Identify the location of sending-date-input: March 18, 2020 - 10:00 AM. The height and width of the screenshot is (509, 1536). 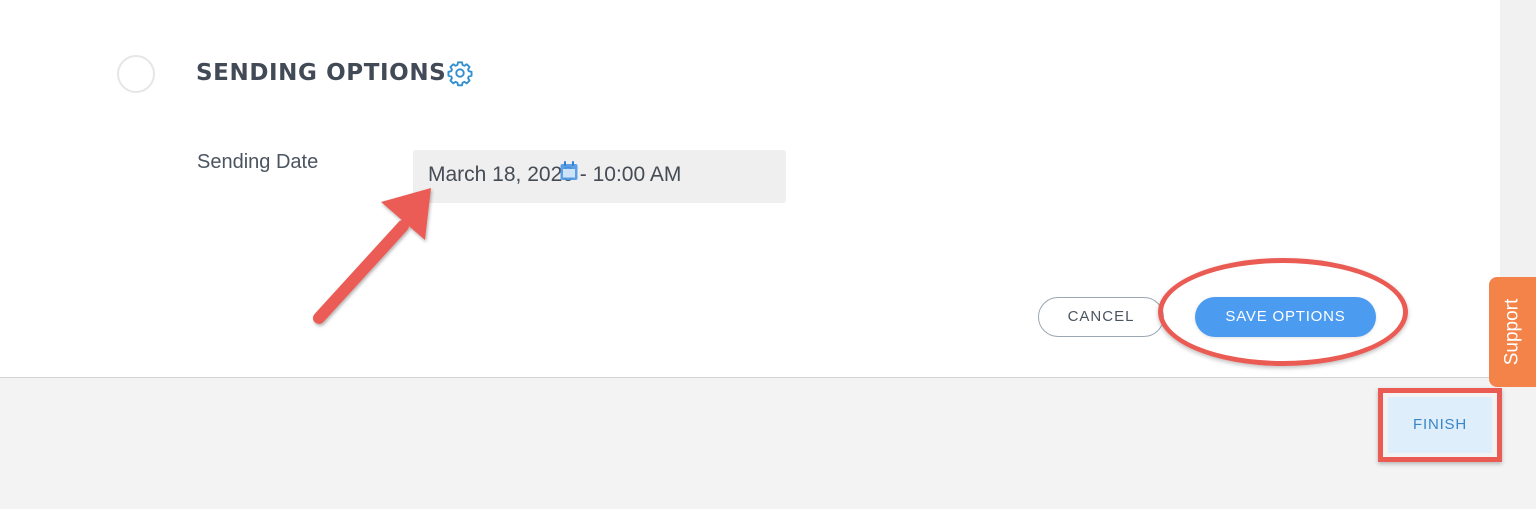
(599, 176).